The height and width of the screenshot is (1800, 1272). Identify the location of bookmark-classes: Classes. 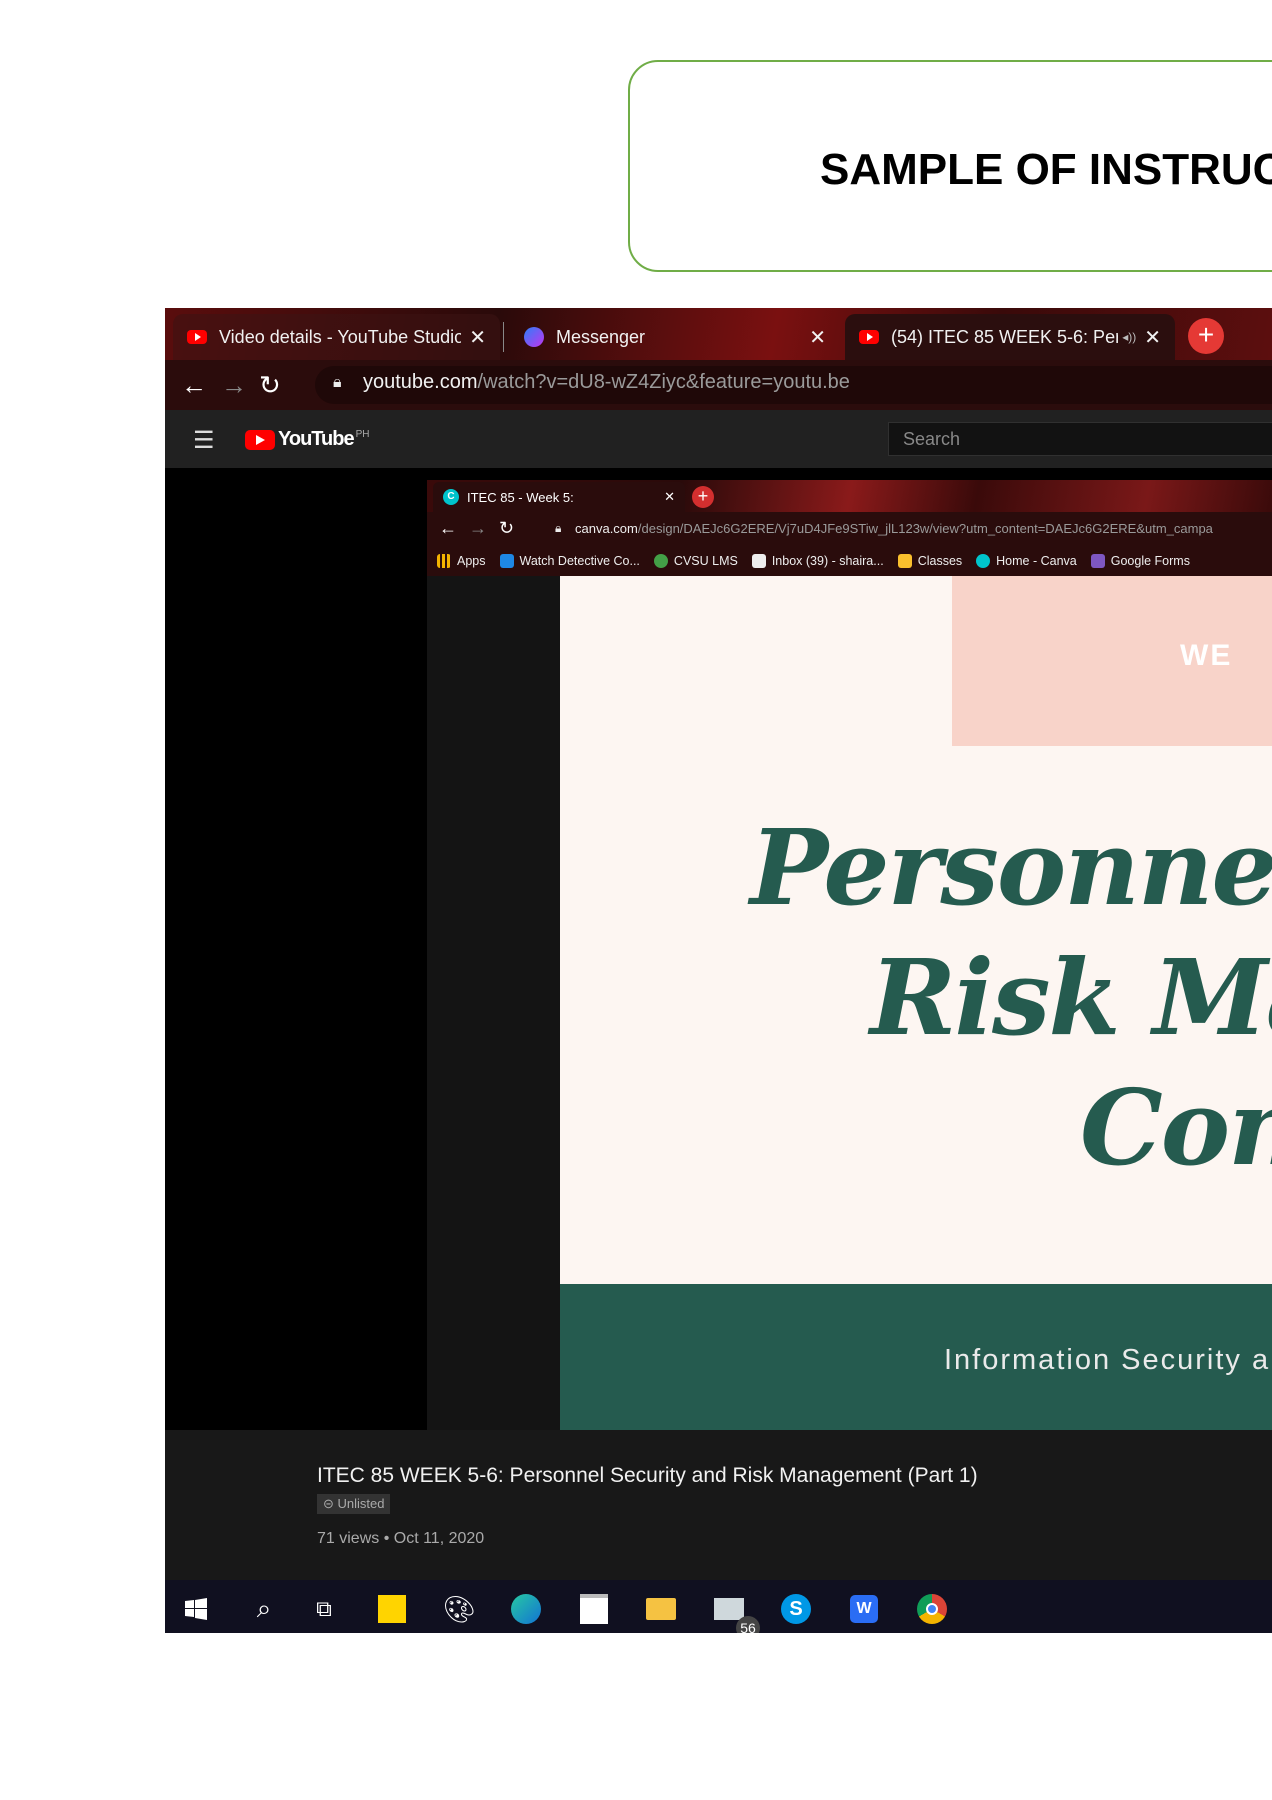
(930, 561).